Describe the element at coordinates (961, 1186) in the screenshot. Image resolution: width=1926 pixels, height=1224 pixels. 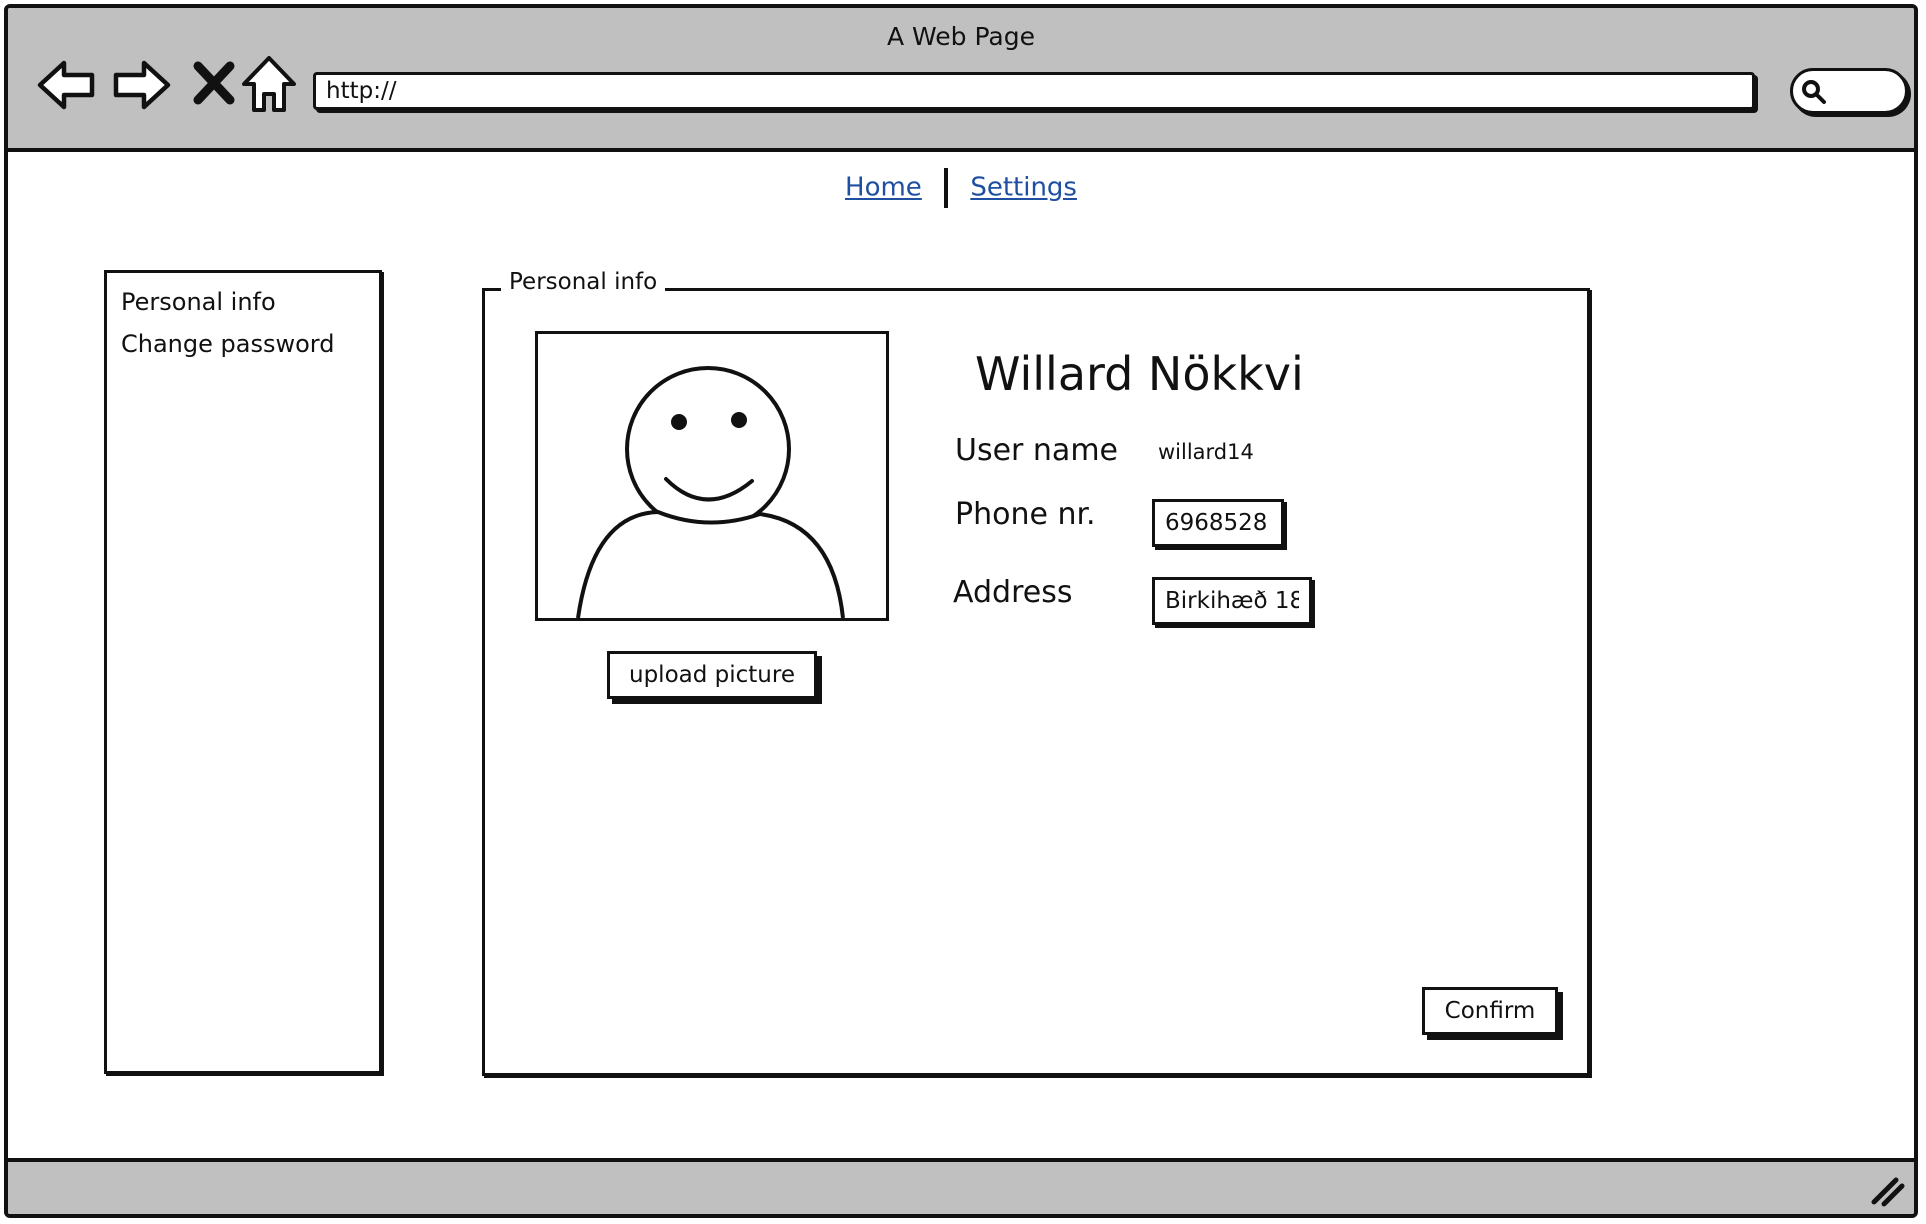
I see `status-bar` at that location.